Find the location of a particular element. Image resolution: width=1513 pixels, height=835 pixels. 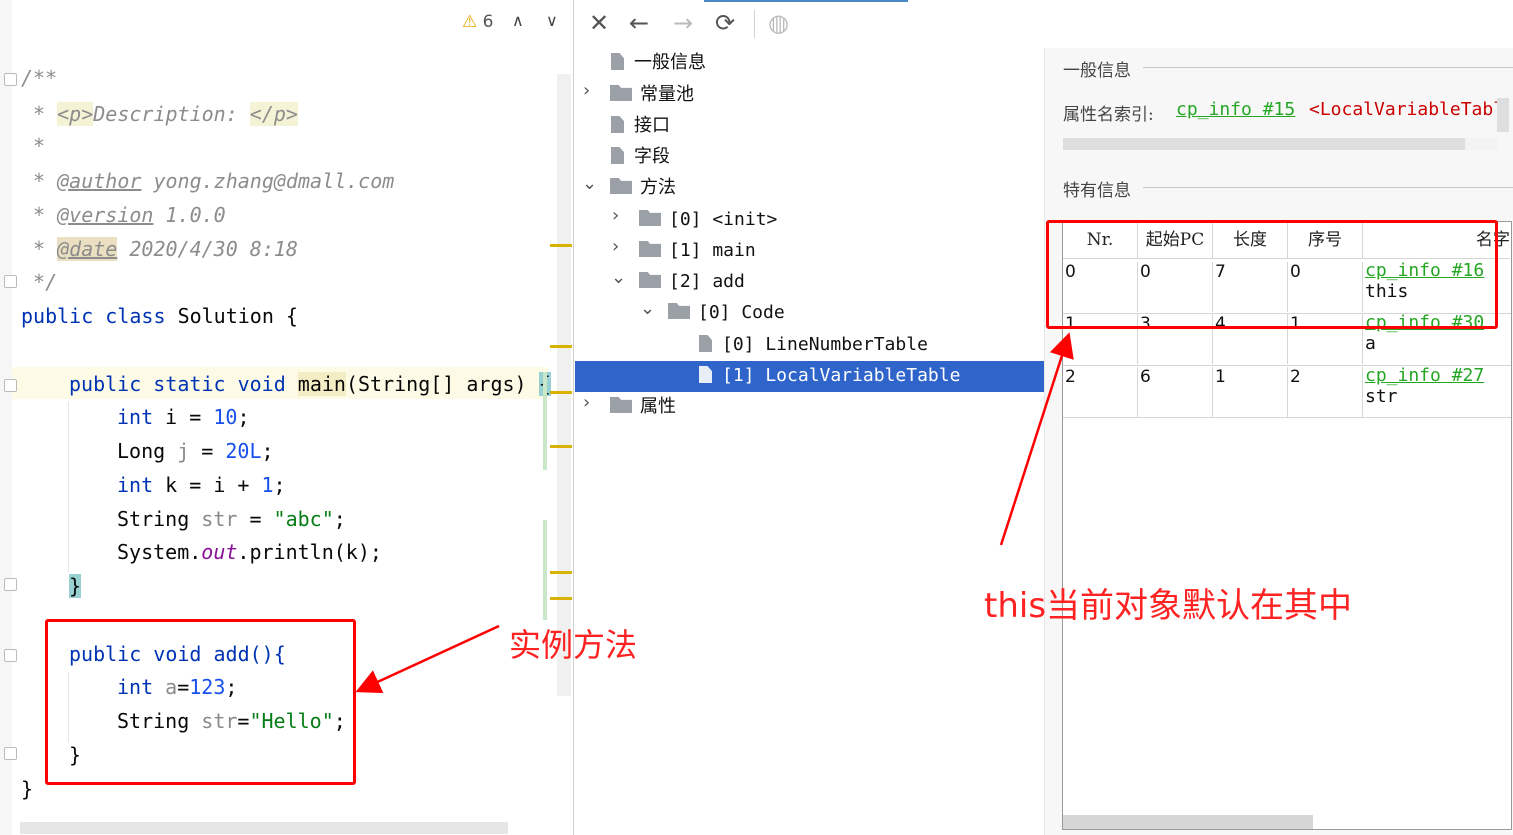

arrow-to-add-method is located at coordinates (427, 658).